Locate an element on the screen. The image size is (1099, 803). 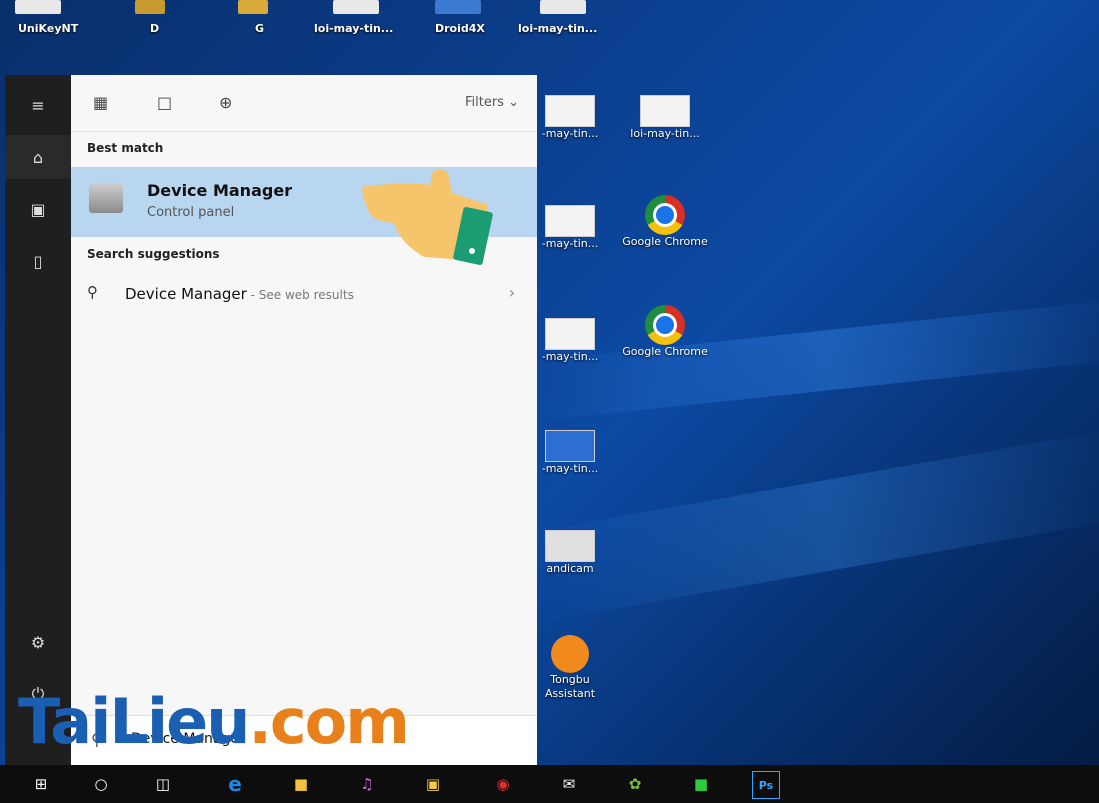
tongbu-icon is located at coordinates (570, 654).